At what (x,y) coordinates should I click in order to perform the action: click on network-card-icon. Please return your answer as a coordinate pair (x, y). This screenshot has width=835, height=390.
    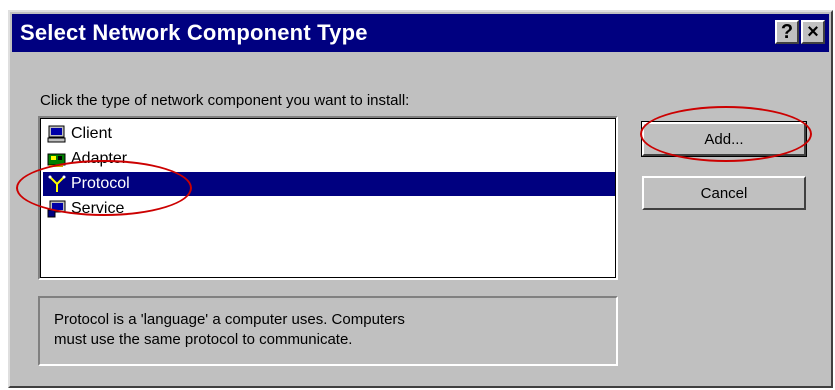
    Looking at the image, I should click on (57, 159).